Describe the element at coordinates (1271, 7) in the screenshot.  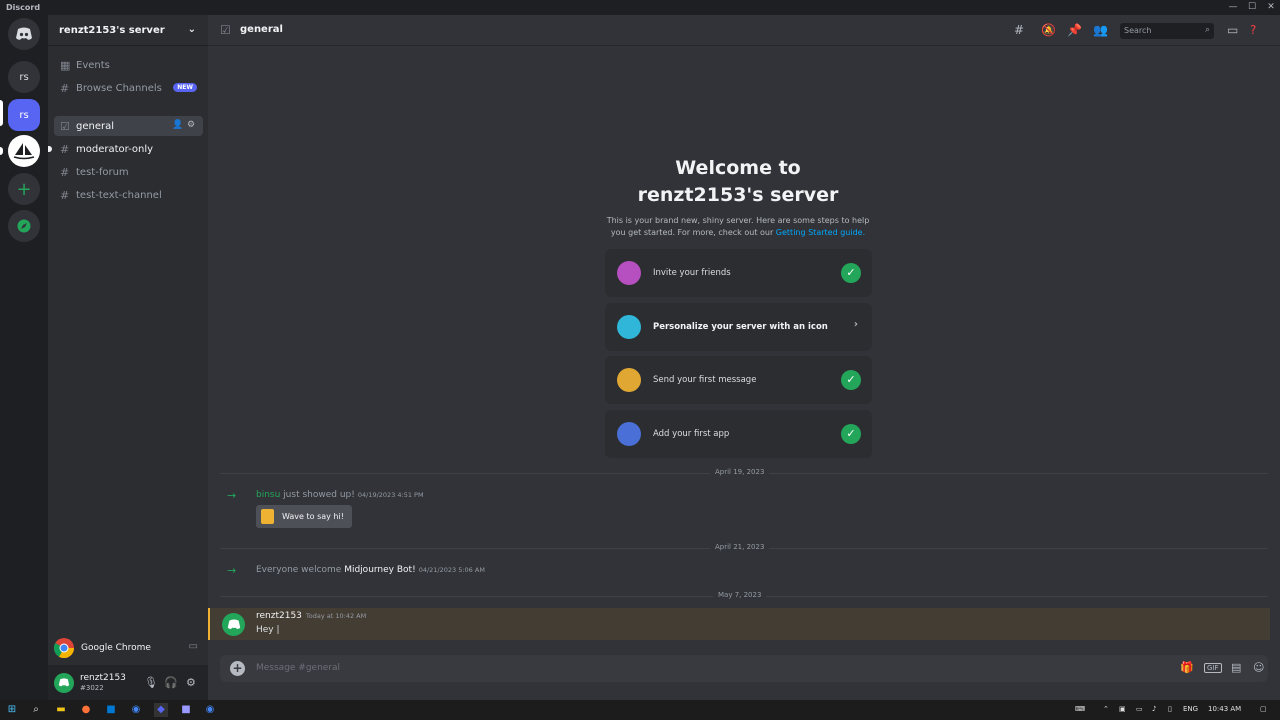
I see `close-button: ✕` at that location.